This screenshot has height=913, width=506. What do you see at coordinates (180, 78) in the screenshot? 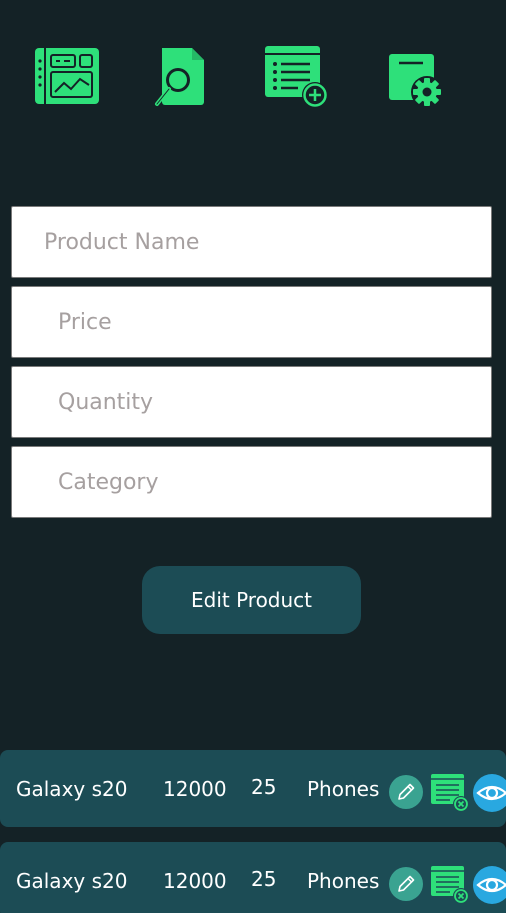
I see `document-search-icon` at bounding box center [180, 78].